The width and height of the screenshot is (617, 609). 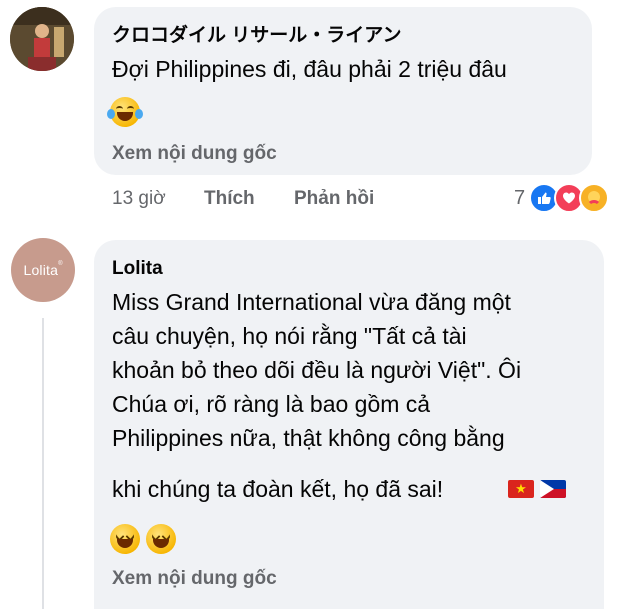 What do you see at coordinates (311, 302) in the screenshot?
I see `comment-text-line: Miss Grand International vừa đăng một` at bounding box center [311, 302].